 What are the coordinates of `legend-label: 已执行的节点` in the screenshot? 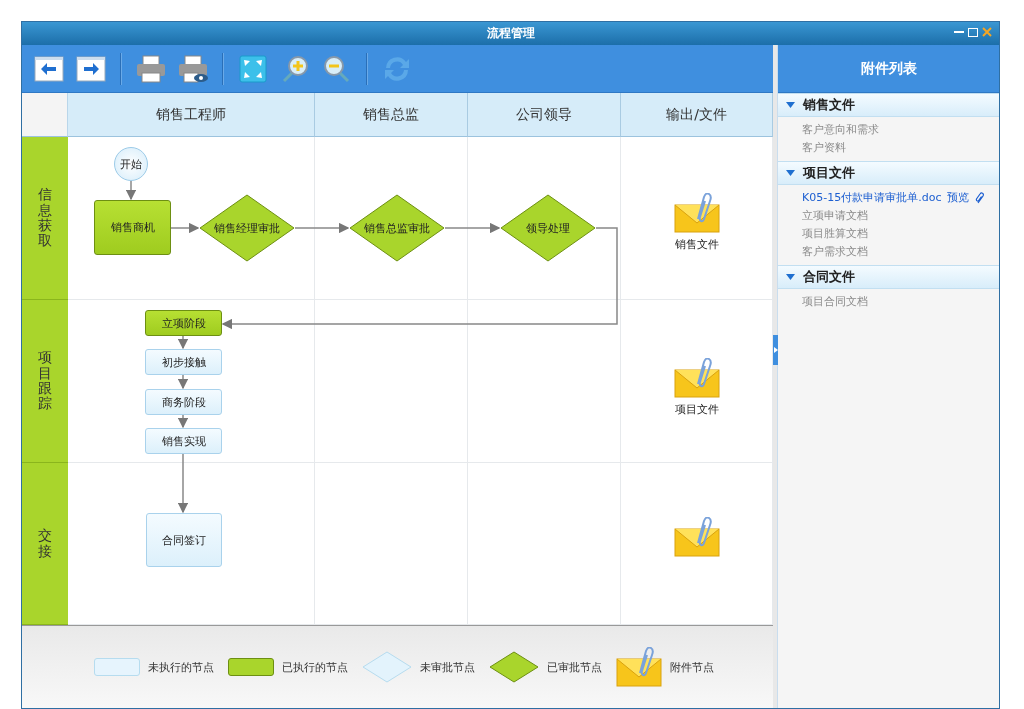 It's located at (315, 667).